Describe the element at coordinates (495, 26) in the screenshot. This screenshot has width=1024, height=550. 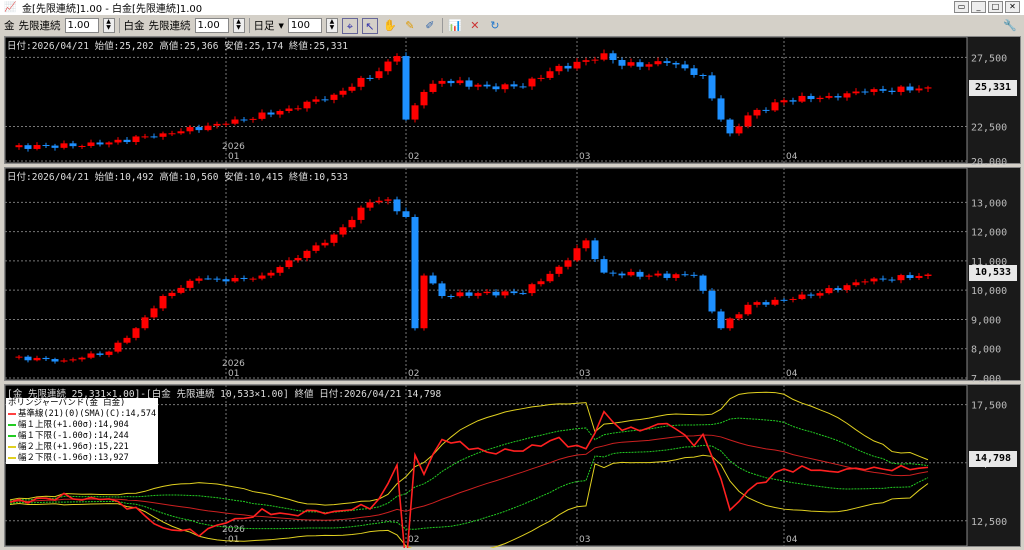
I see `refresh-icon: ↻` at that location.